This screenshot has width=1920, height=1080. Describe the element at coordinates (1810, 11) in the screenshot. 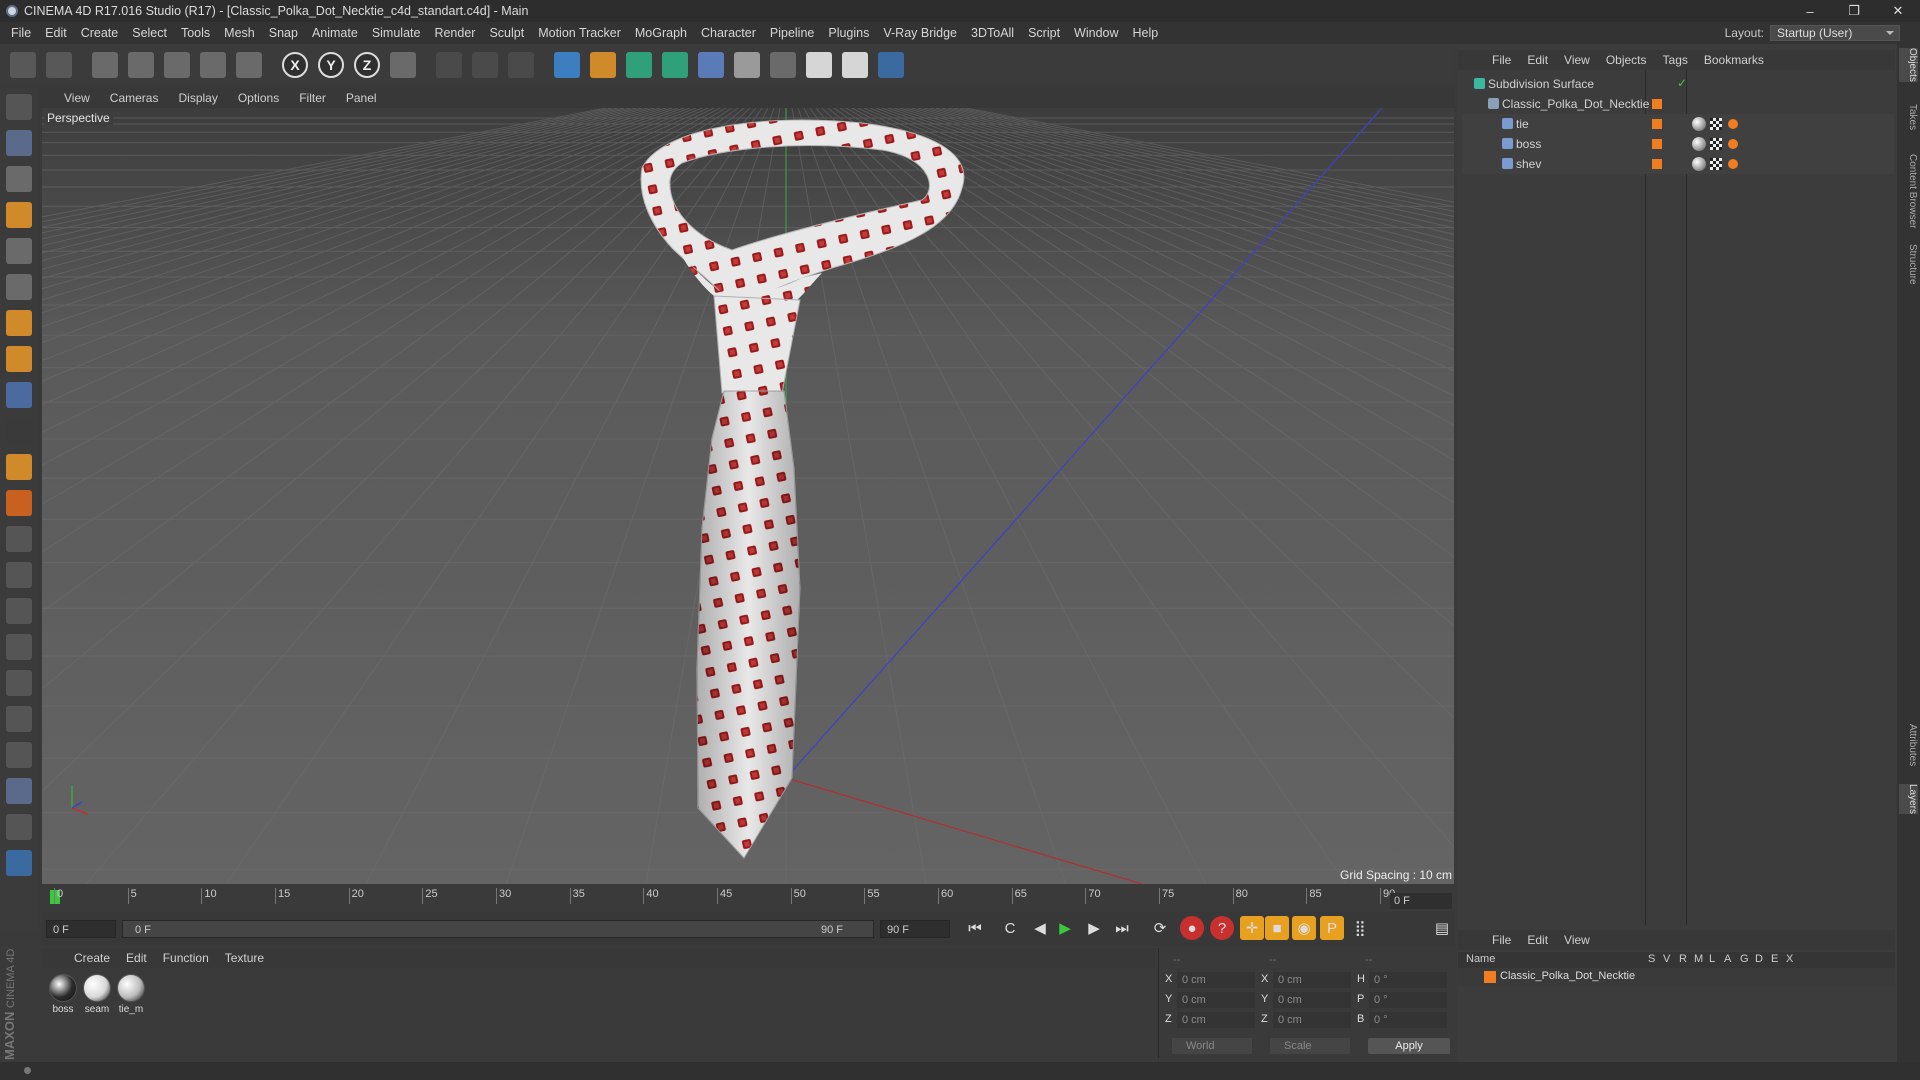

I see `minimize-button: –` at that location.